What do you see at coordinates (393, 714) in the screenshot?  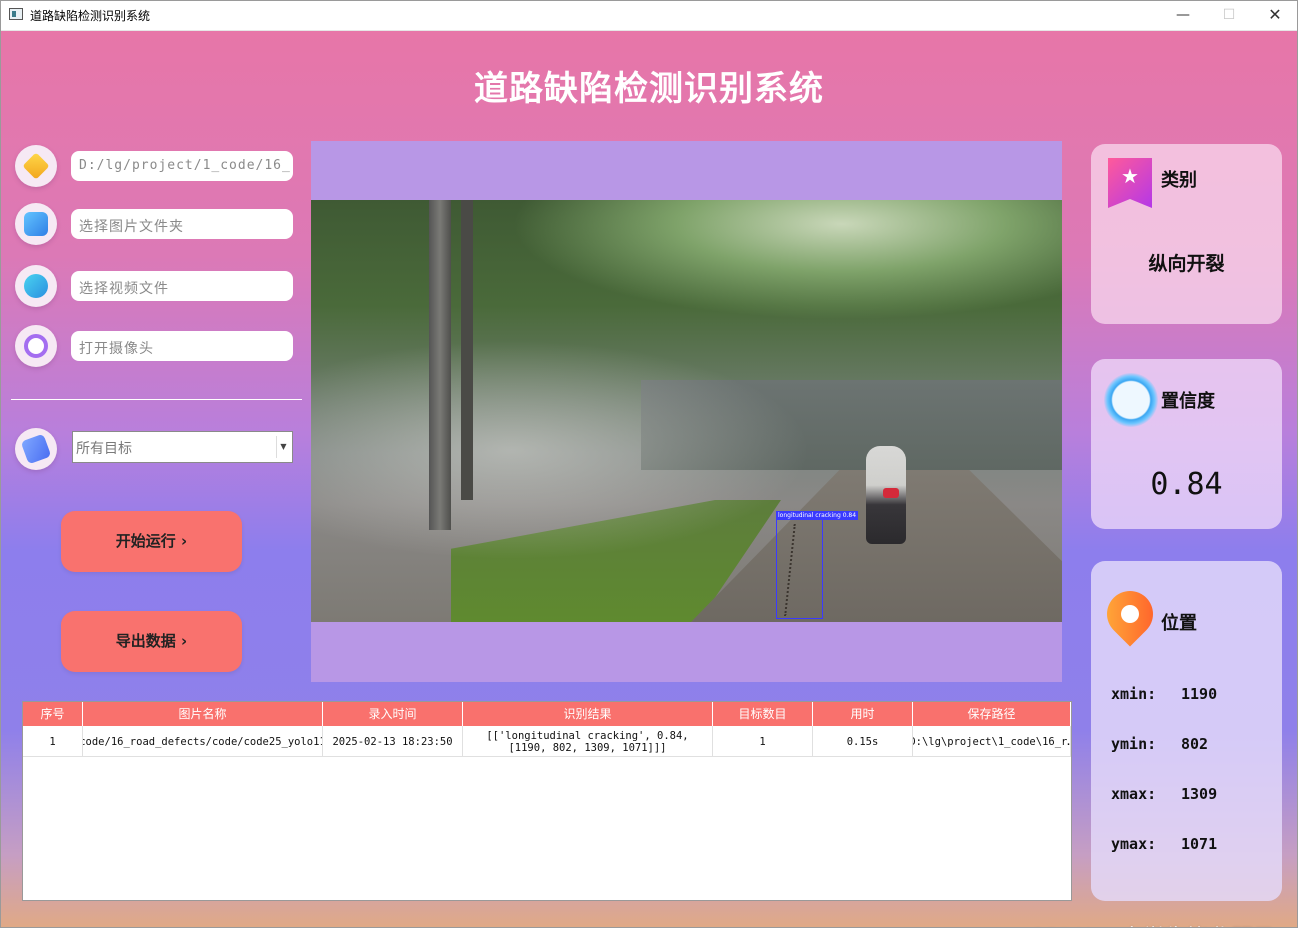 I see `col-header-time: 录入时间` at bounding box center [393, 714].